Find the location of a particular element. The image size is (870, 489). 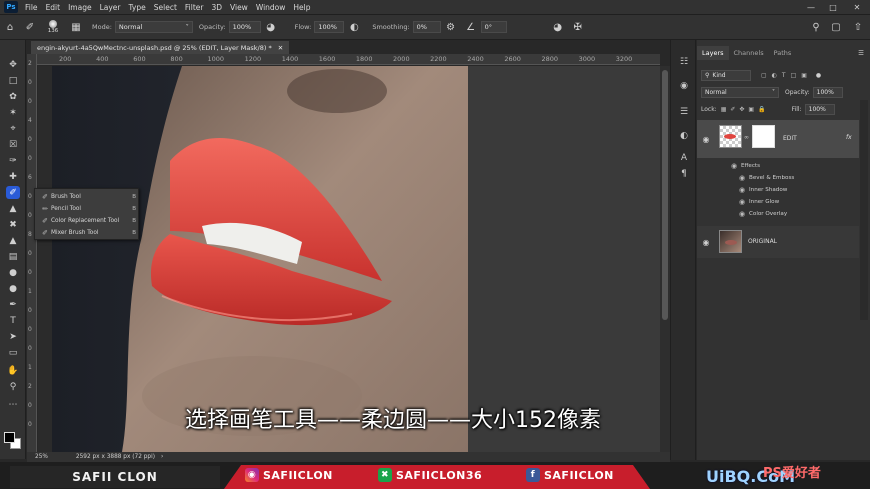

menu-edit: Edit is located at coordinates (53, 7).